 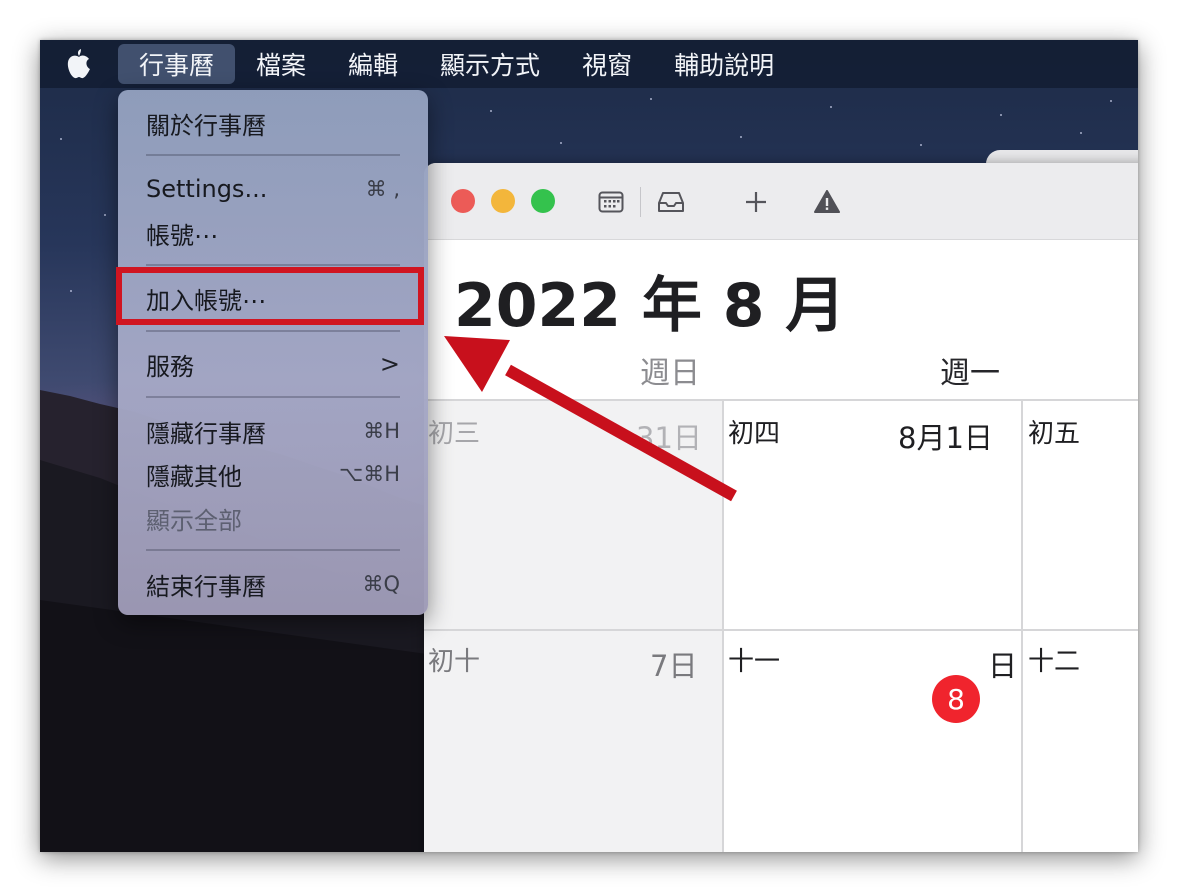 I want to click on menu-item-hide-others: 隱藏其他 ⌥⌘H, so click(x=273, y=474).